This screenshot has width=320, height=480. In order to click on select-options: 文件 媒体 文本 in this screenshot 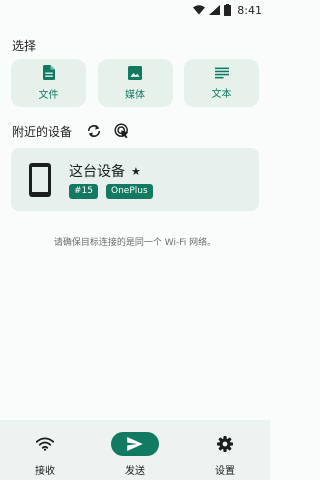, I will do `click(135, 83)`.